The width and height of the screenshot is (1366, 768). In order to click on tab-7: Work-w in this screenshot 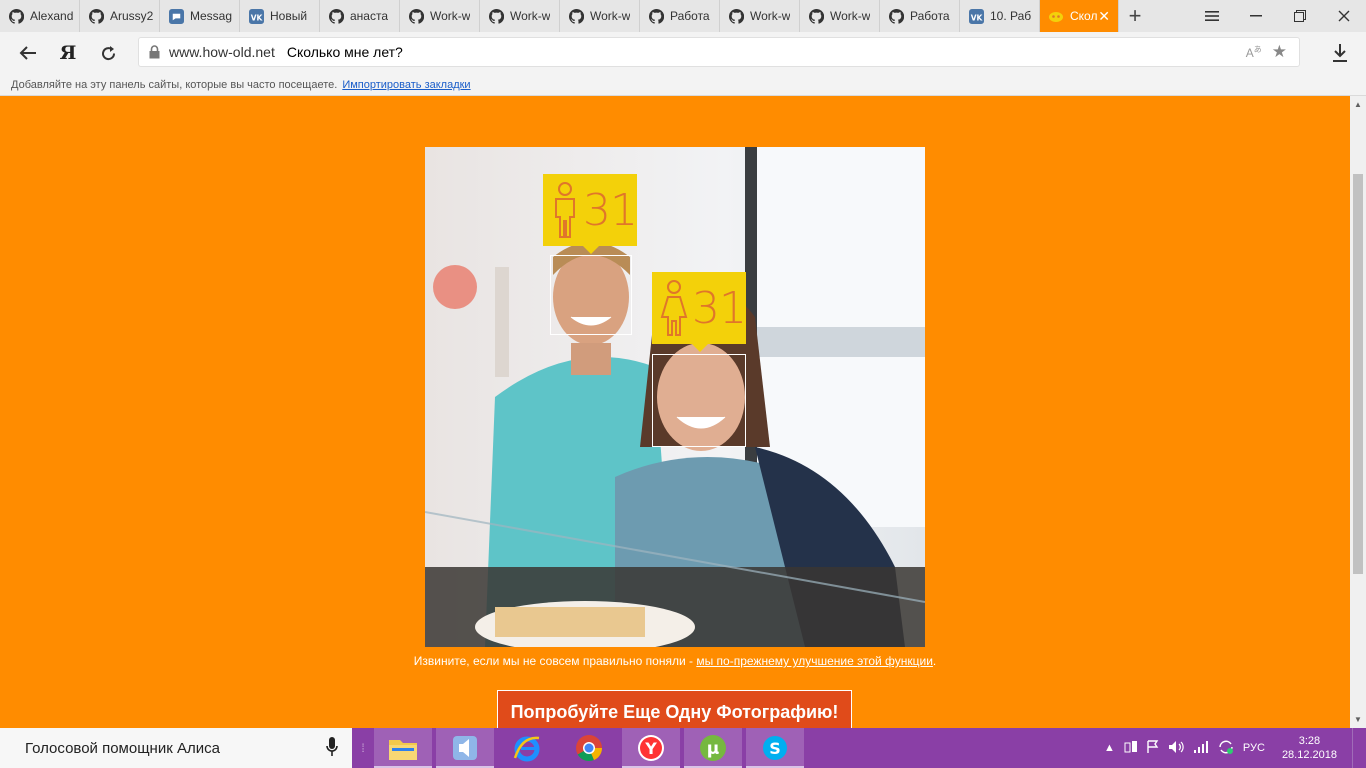, I will do `click(600, 16)`.